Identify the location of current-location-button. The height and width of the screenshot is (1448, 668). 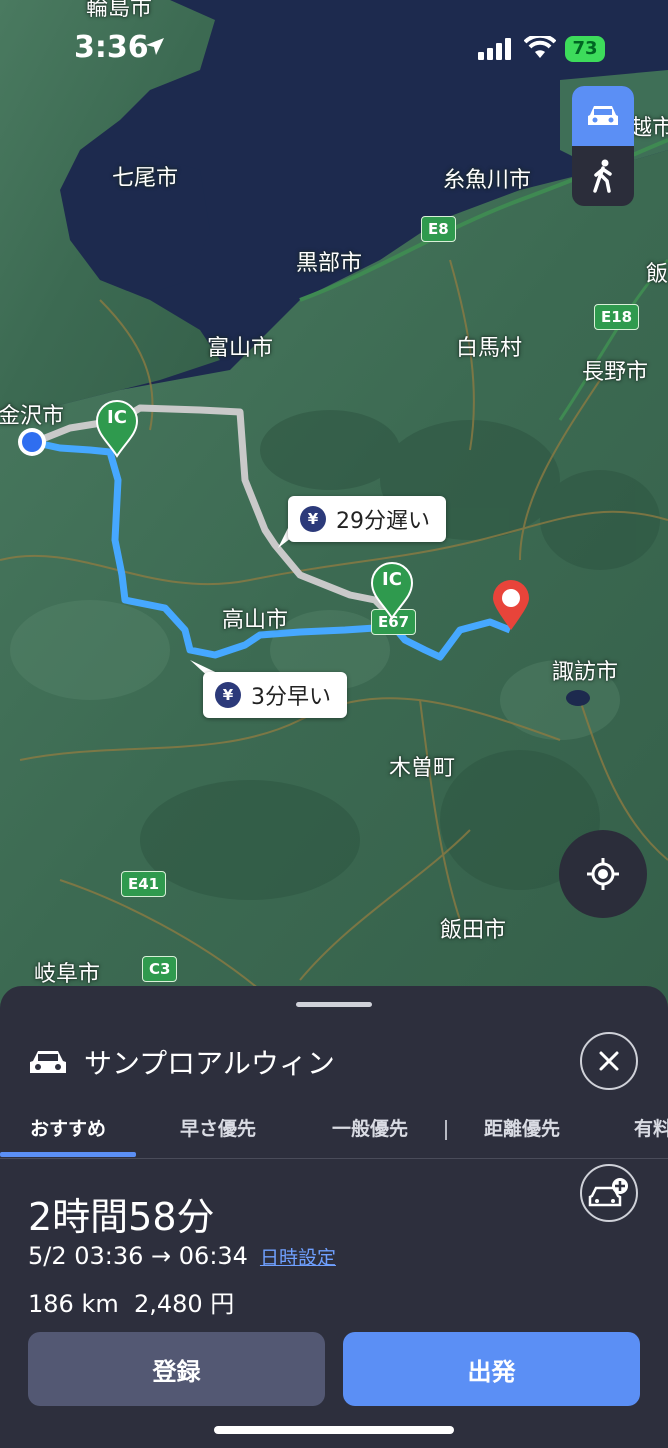
(603, 874).